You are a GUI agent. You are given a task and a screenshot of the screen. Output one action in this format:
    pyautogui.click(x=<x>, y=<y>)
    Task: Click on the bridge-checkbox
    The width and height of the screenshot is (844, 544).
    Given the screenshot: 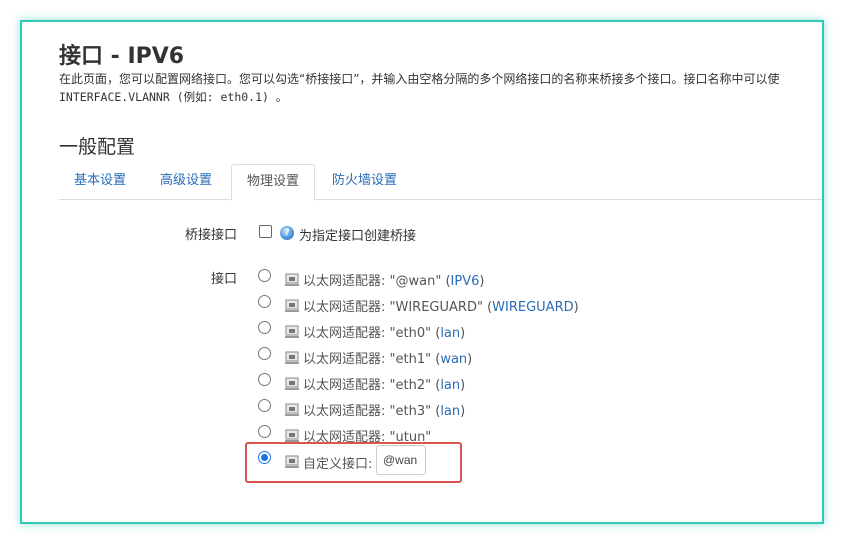 What is the action you would take?
    pyautogui.click(x=265, y=231)
    